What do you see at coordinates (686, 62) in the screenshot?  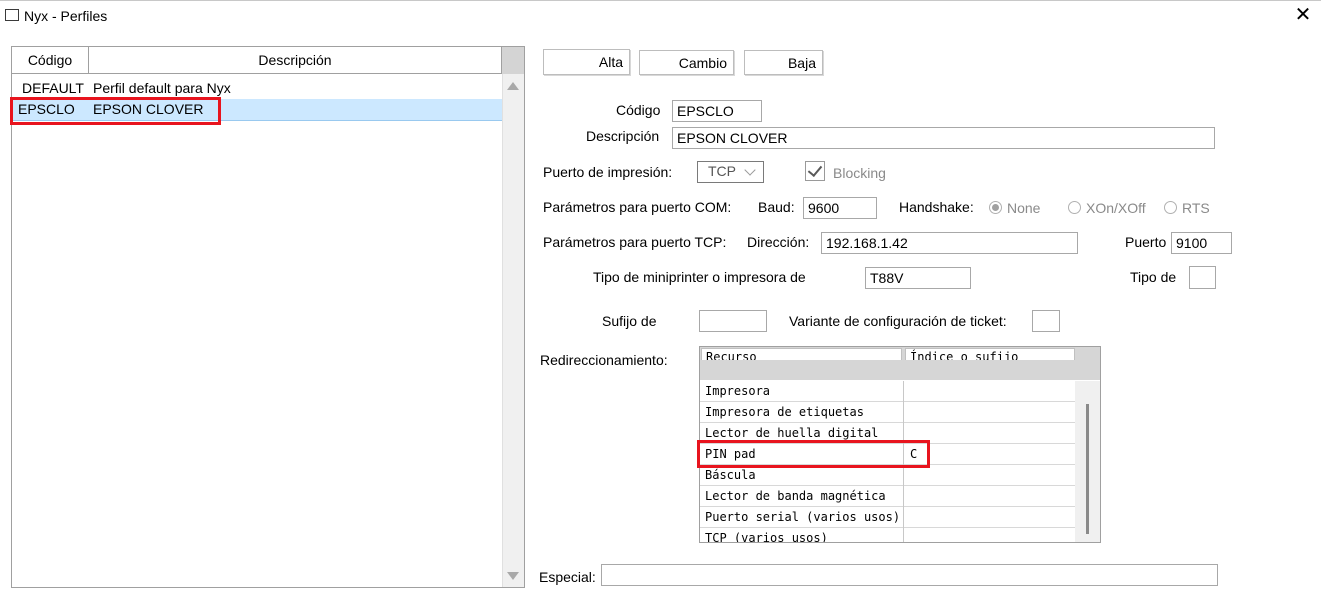 I see `cambio-button: Cambio` at bounding box center [686, 62].